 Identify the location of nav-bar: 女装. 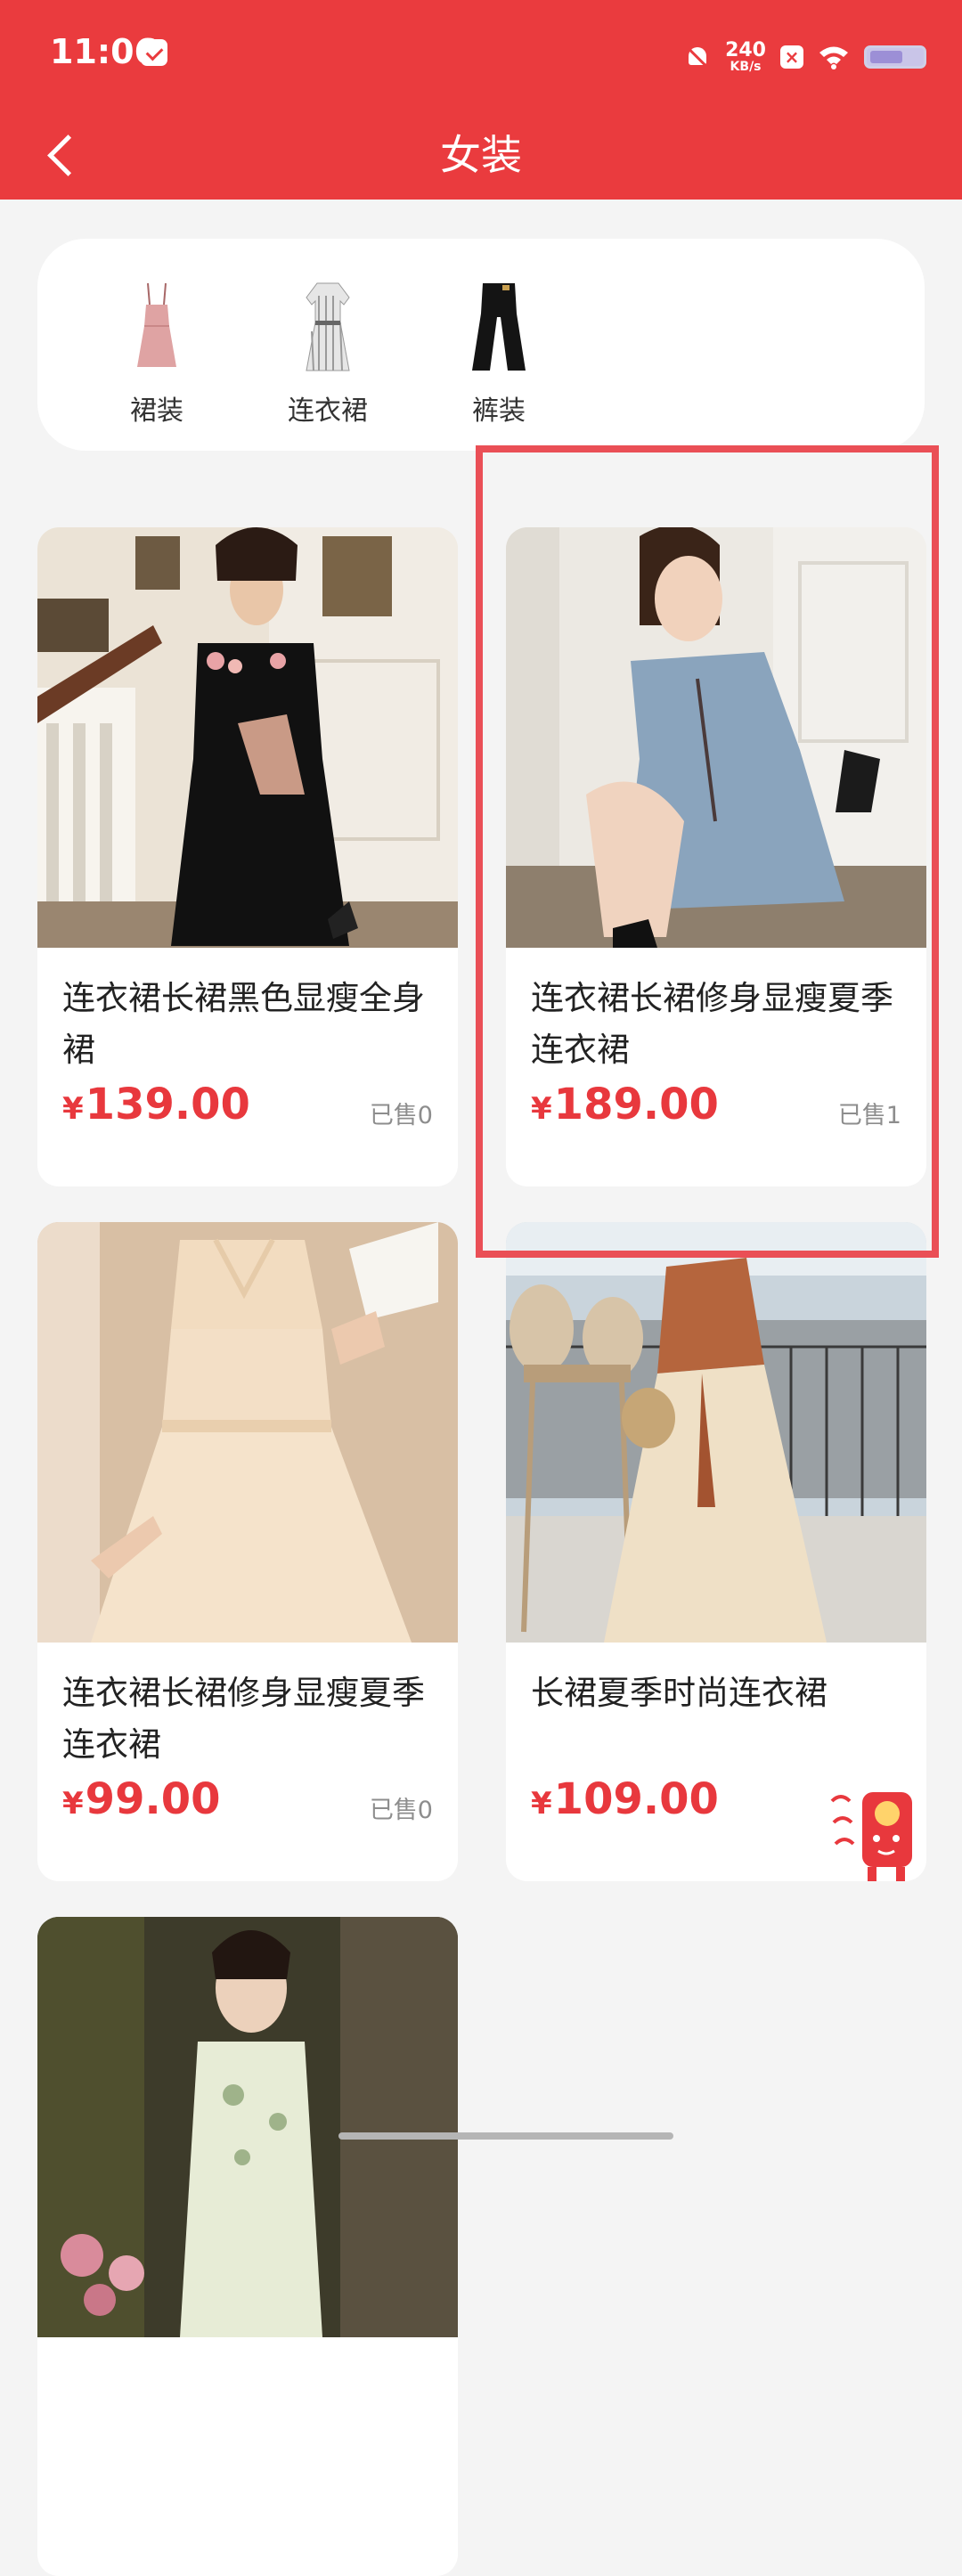
(481, 155).